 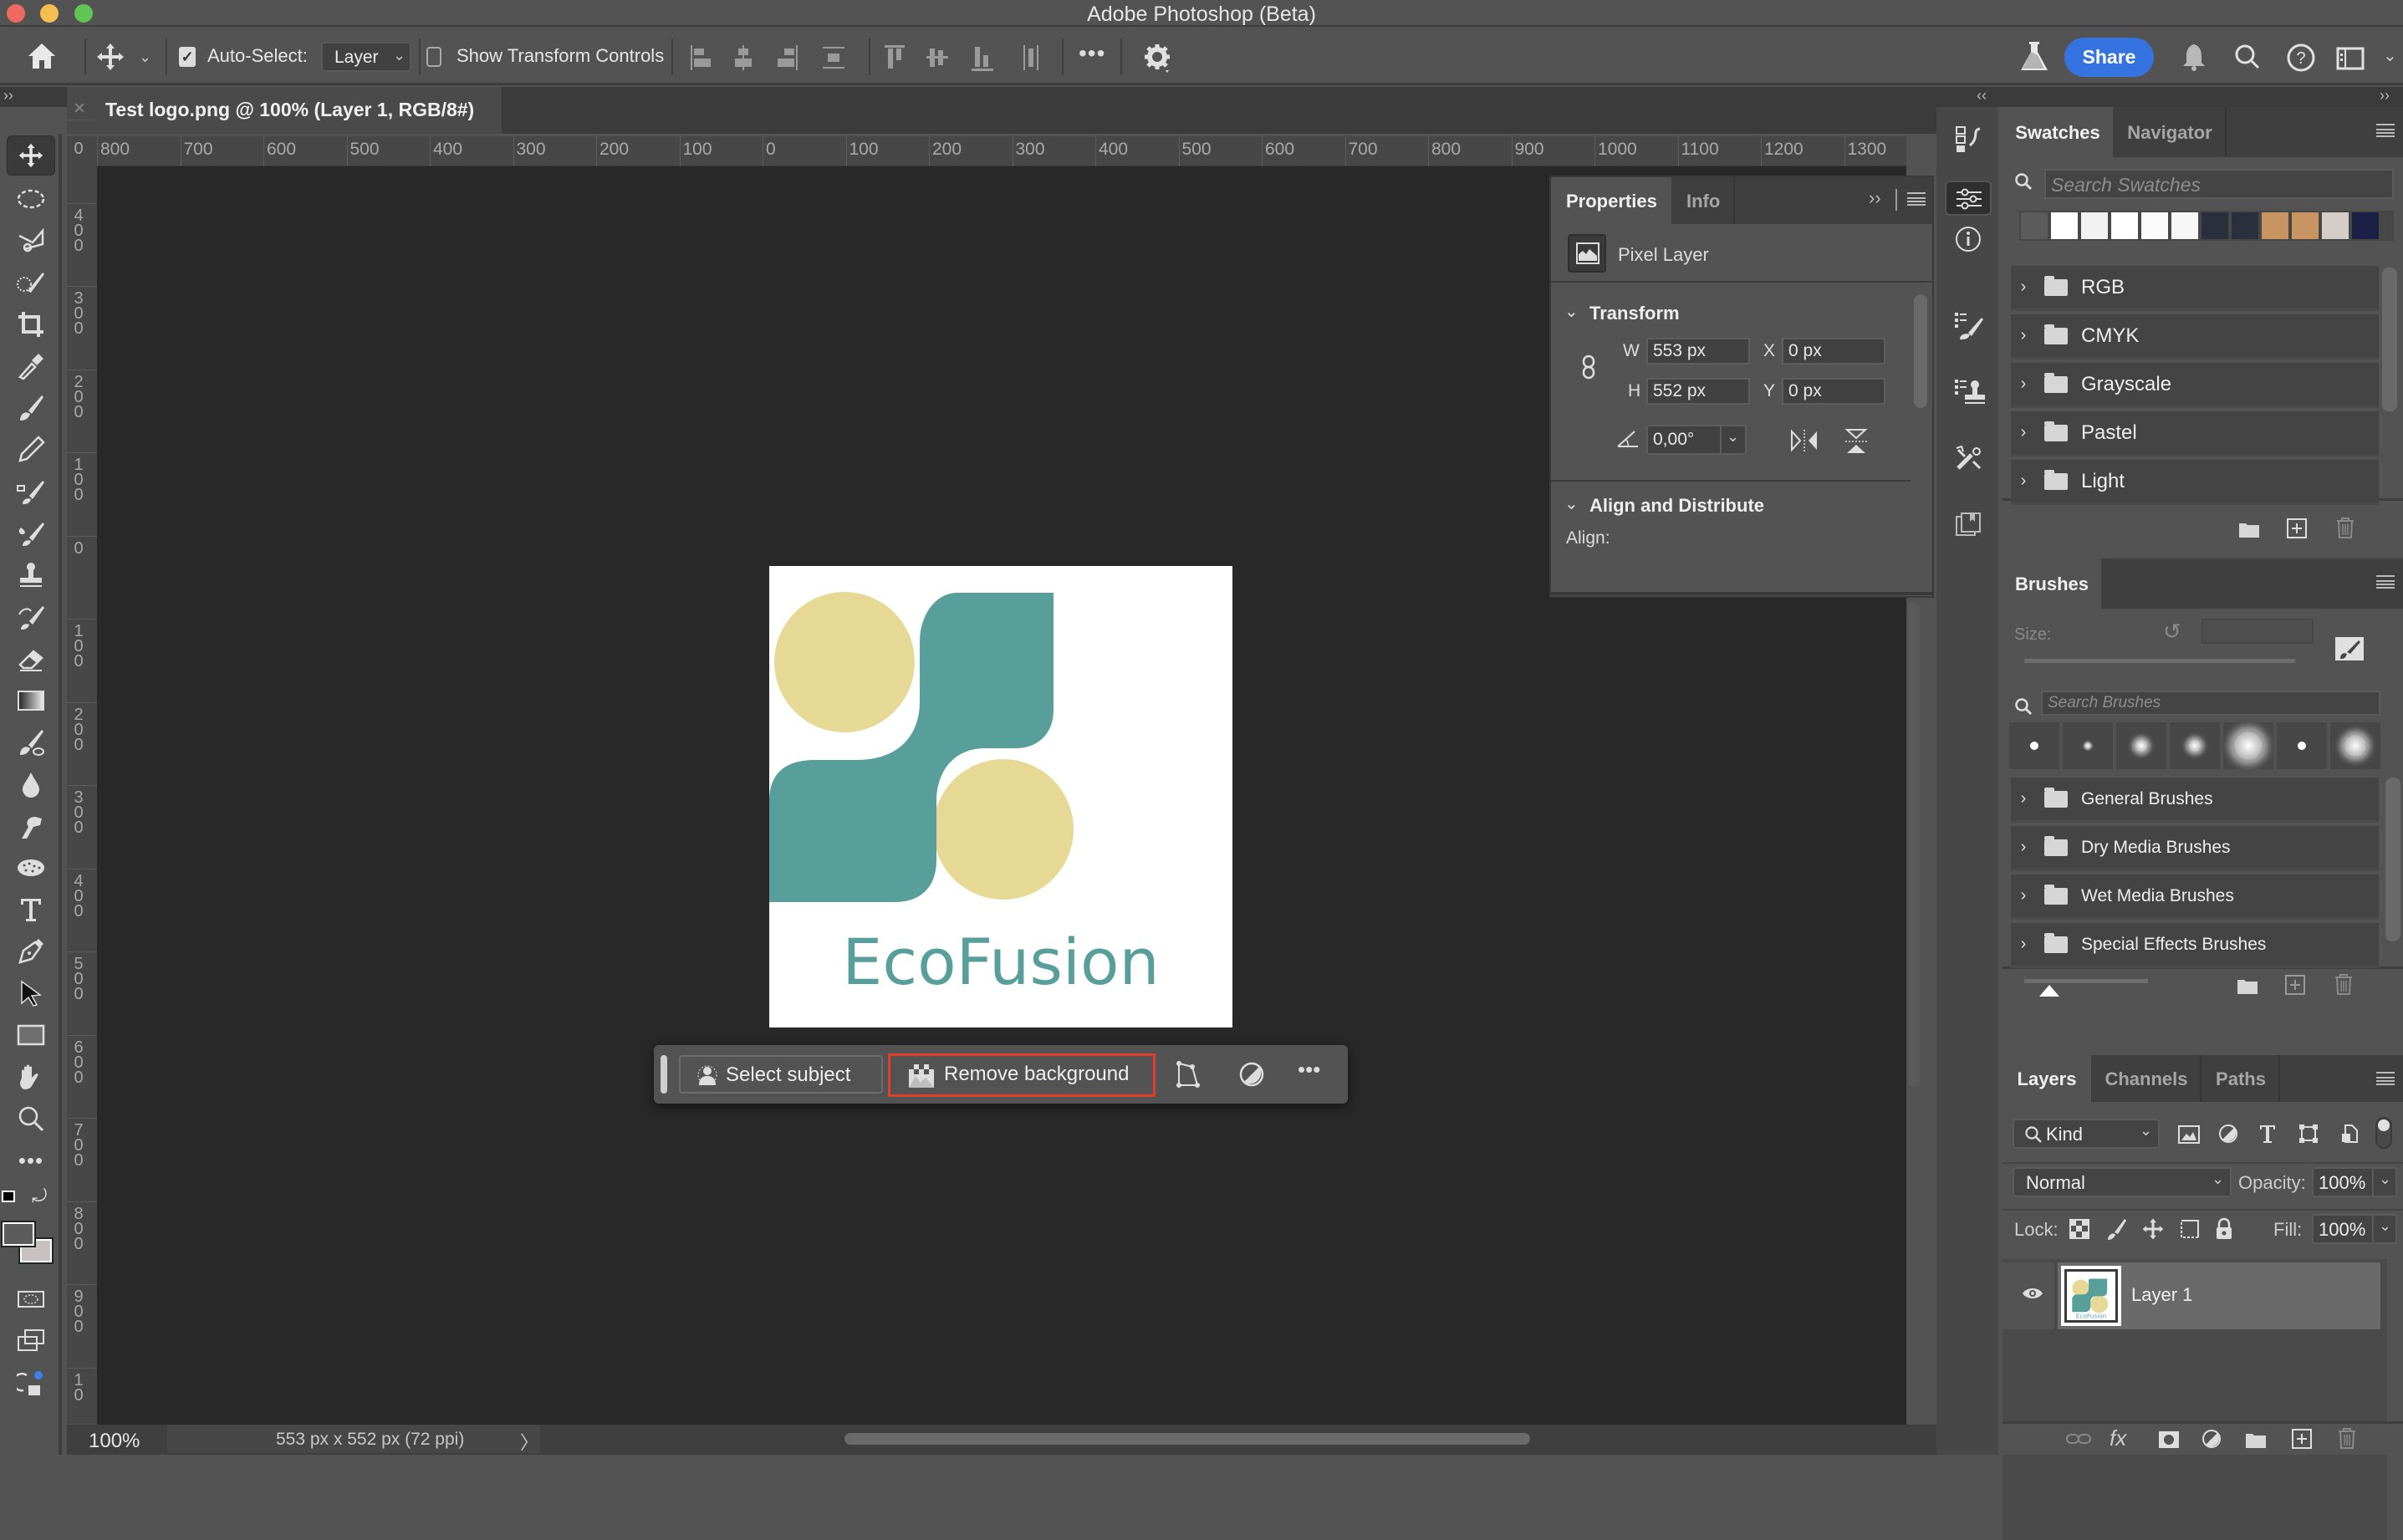 I want to click on filter-smart-objects-icon, so click(x=2349, y=1134).